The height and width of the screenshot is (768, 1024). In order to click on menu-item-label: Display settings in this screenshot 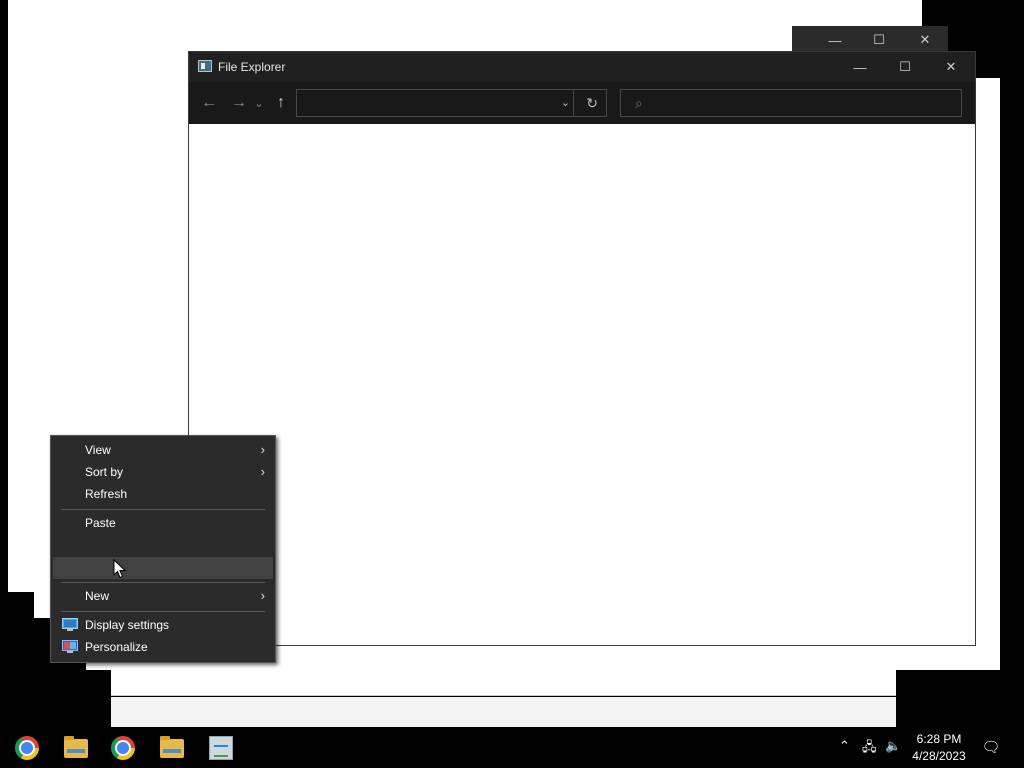, I will do `click(127, 625)`.